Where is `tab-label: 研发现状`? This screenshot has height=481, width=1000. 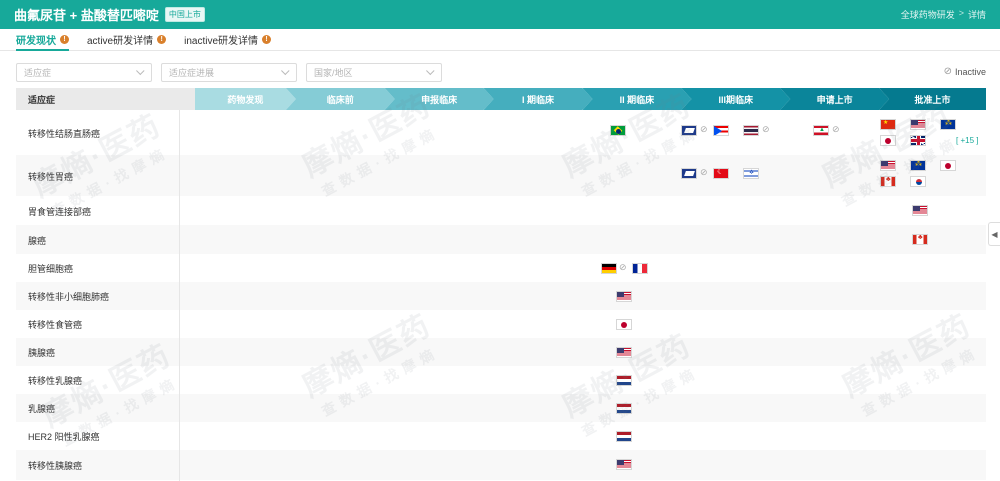
tab-label: 研发现状 is located at coordinates (36, 41).